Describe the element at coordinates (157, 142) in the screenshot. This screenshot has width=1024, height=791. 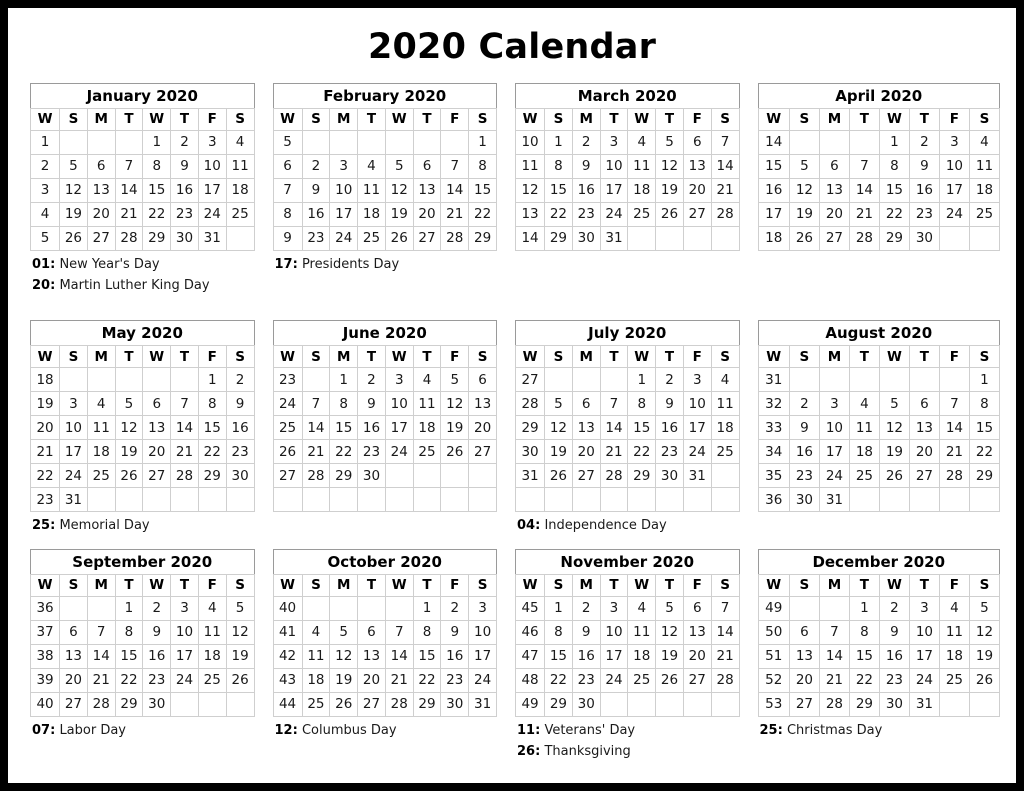
I see `holiday-day-cell: 1` at that location.